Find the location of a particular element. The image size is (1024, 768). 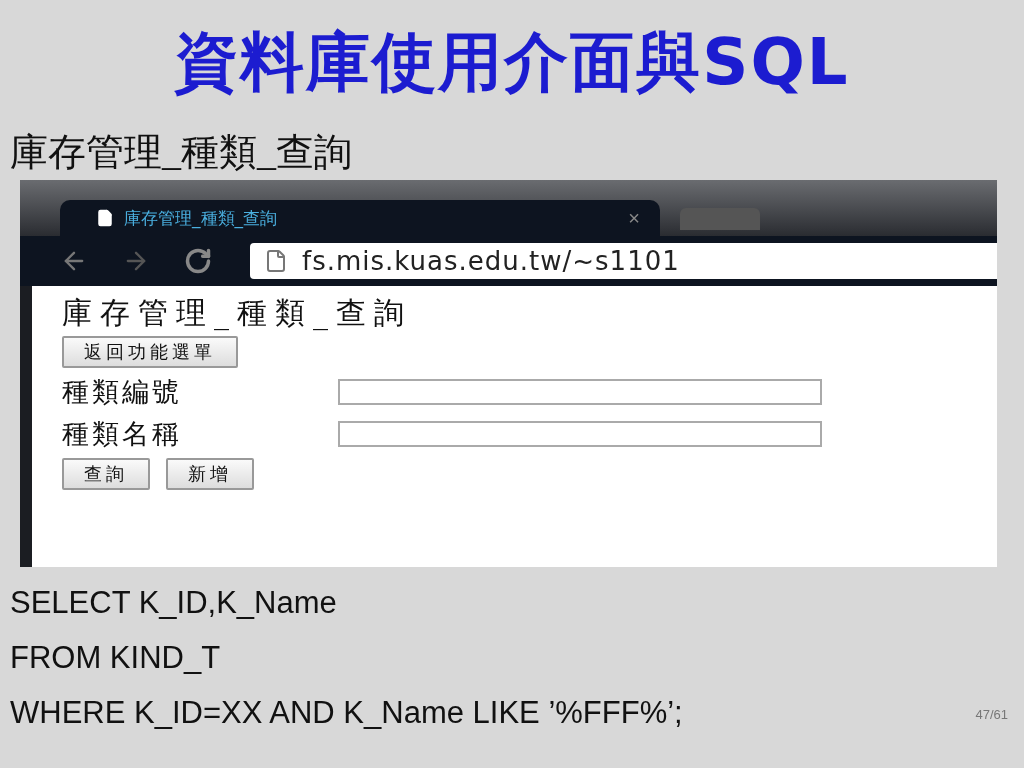

browser-tab: 庫存管理_種類_查詢 × is located at coordinates (360, 218).